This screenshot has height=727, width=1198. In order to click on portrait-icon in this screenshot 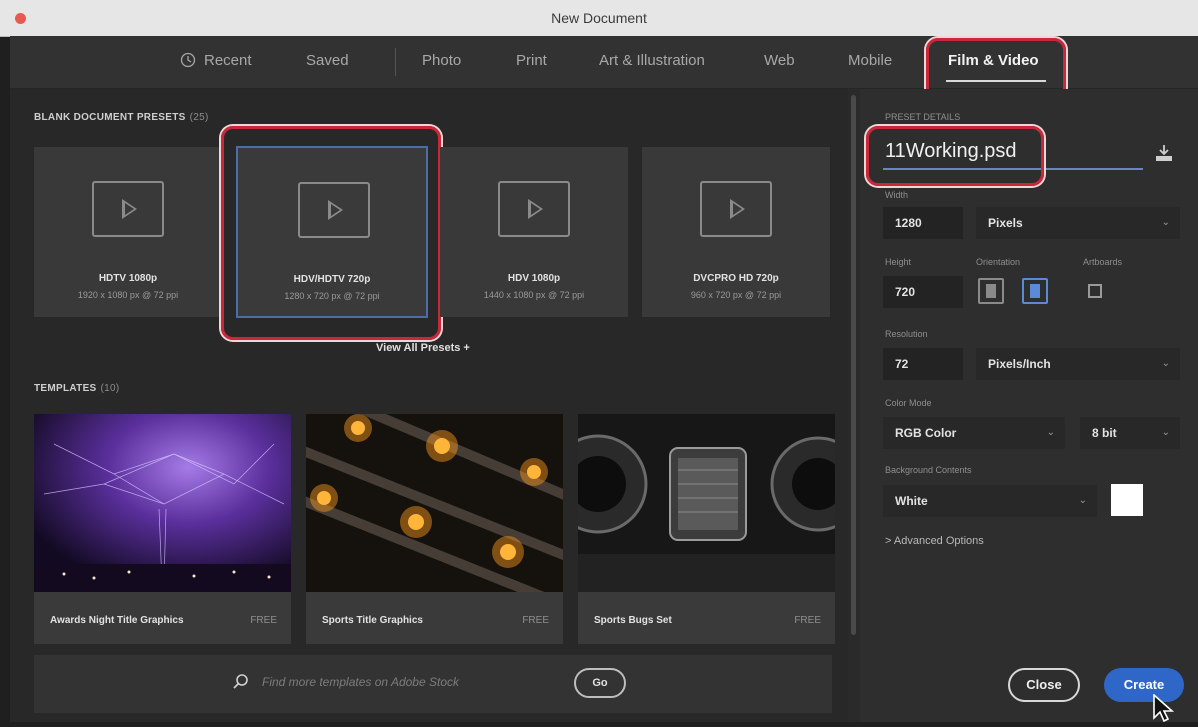, I will do `click(991, 291)`.